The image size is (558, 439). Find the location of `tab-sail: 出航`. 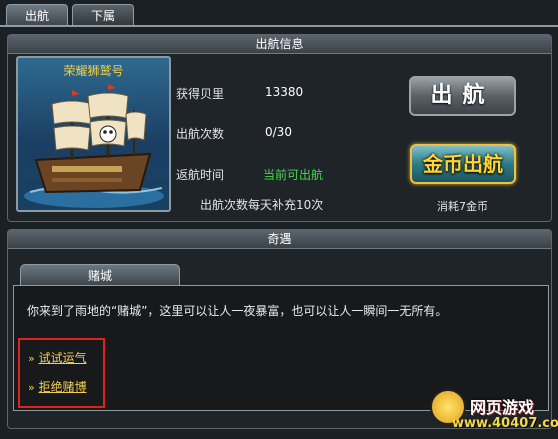

tab-sail: 出航 is located at coordinates (37, 15).